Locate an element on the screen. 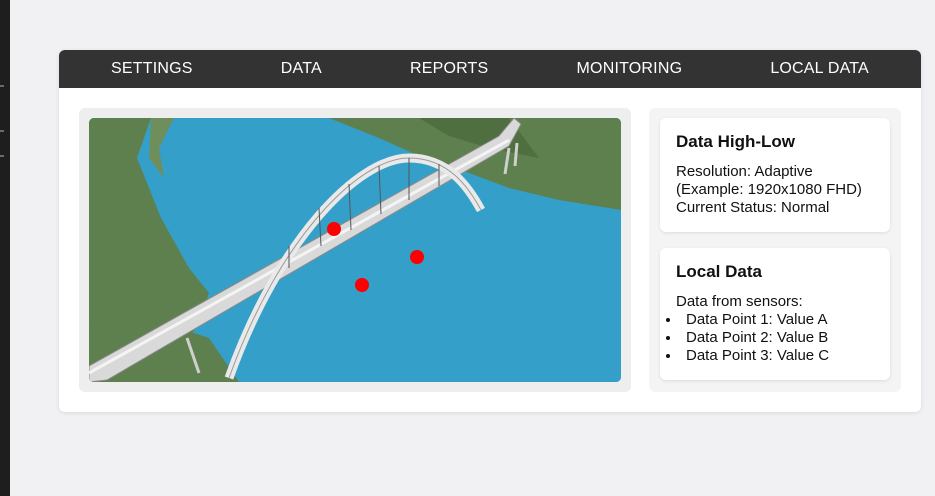 Image resolution: width=935 pixels, height=496 pixels. nav-reports: REPORTS is located at coordinates (449, 69).